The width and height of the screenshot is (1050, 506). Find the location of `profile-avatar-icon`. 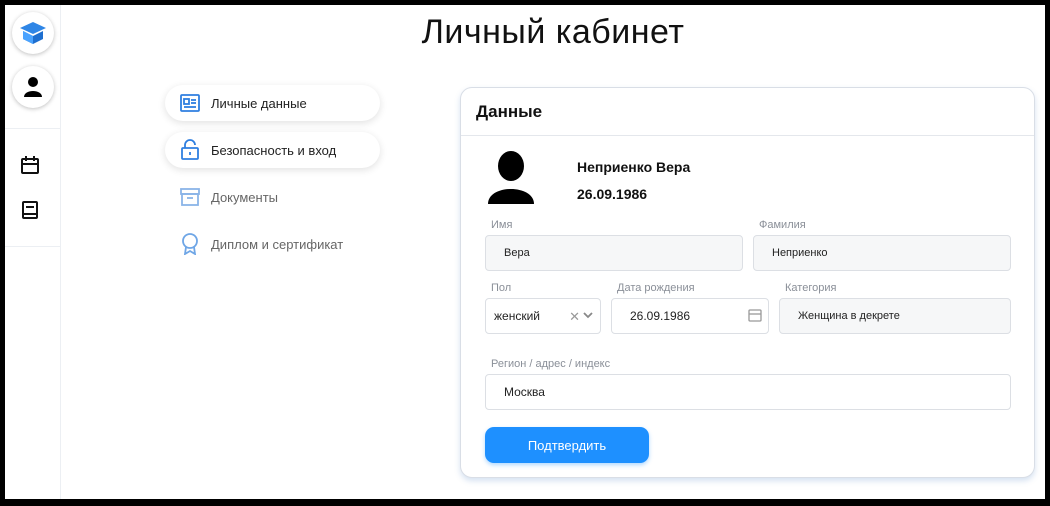

profile-avatar-icon is located at coordinates (511, 179).